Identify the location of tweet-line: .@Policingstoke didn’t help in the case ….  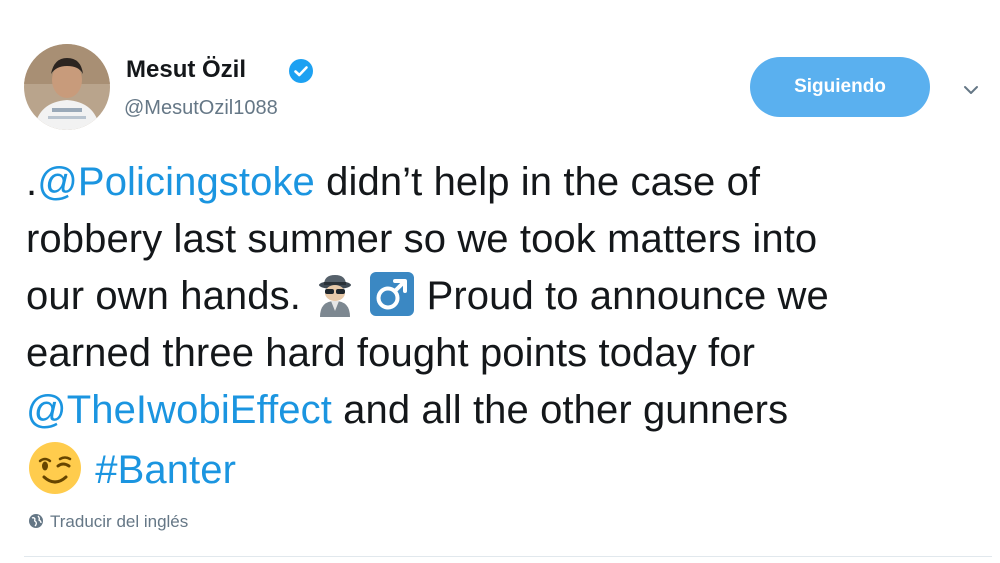
(393, 182).